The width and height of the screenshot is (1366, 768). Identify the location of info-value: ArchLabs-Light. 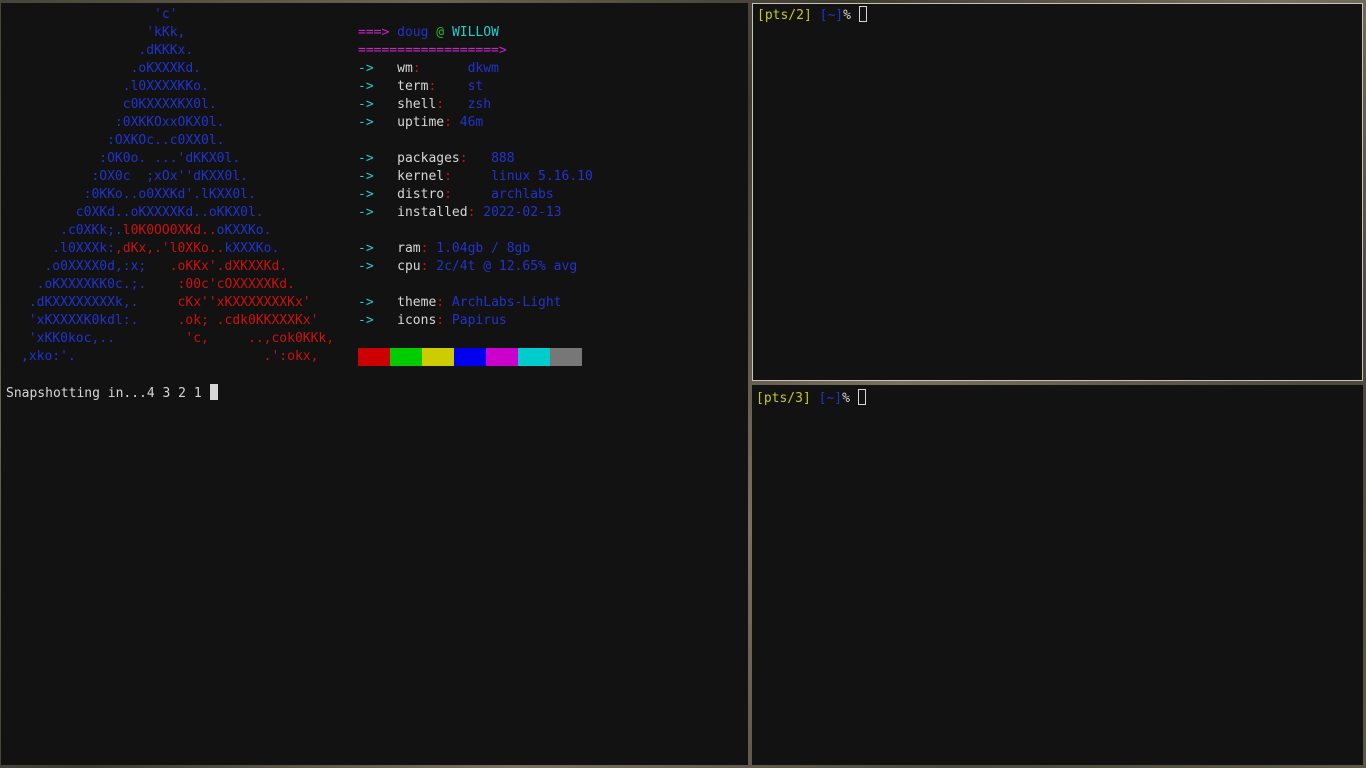
(503, 302).